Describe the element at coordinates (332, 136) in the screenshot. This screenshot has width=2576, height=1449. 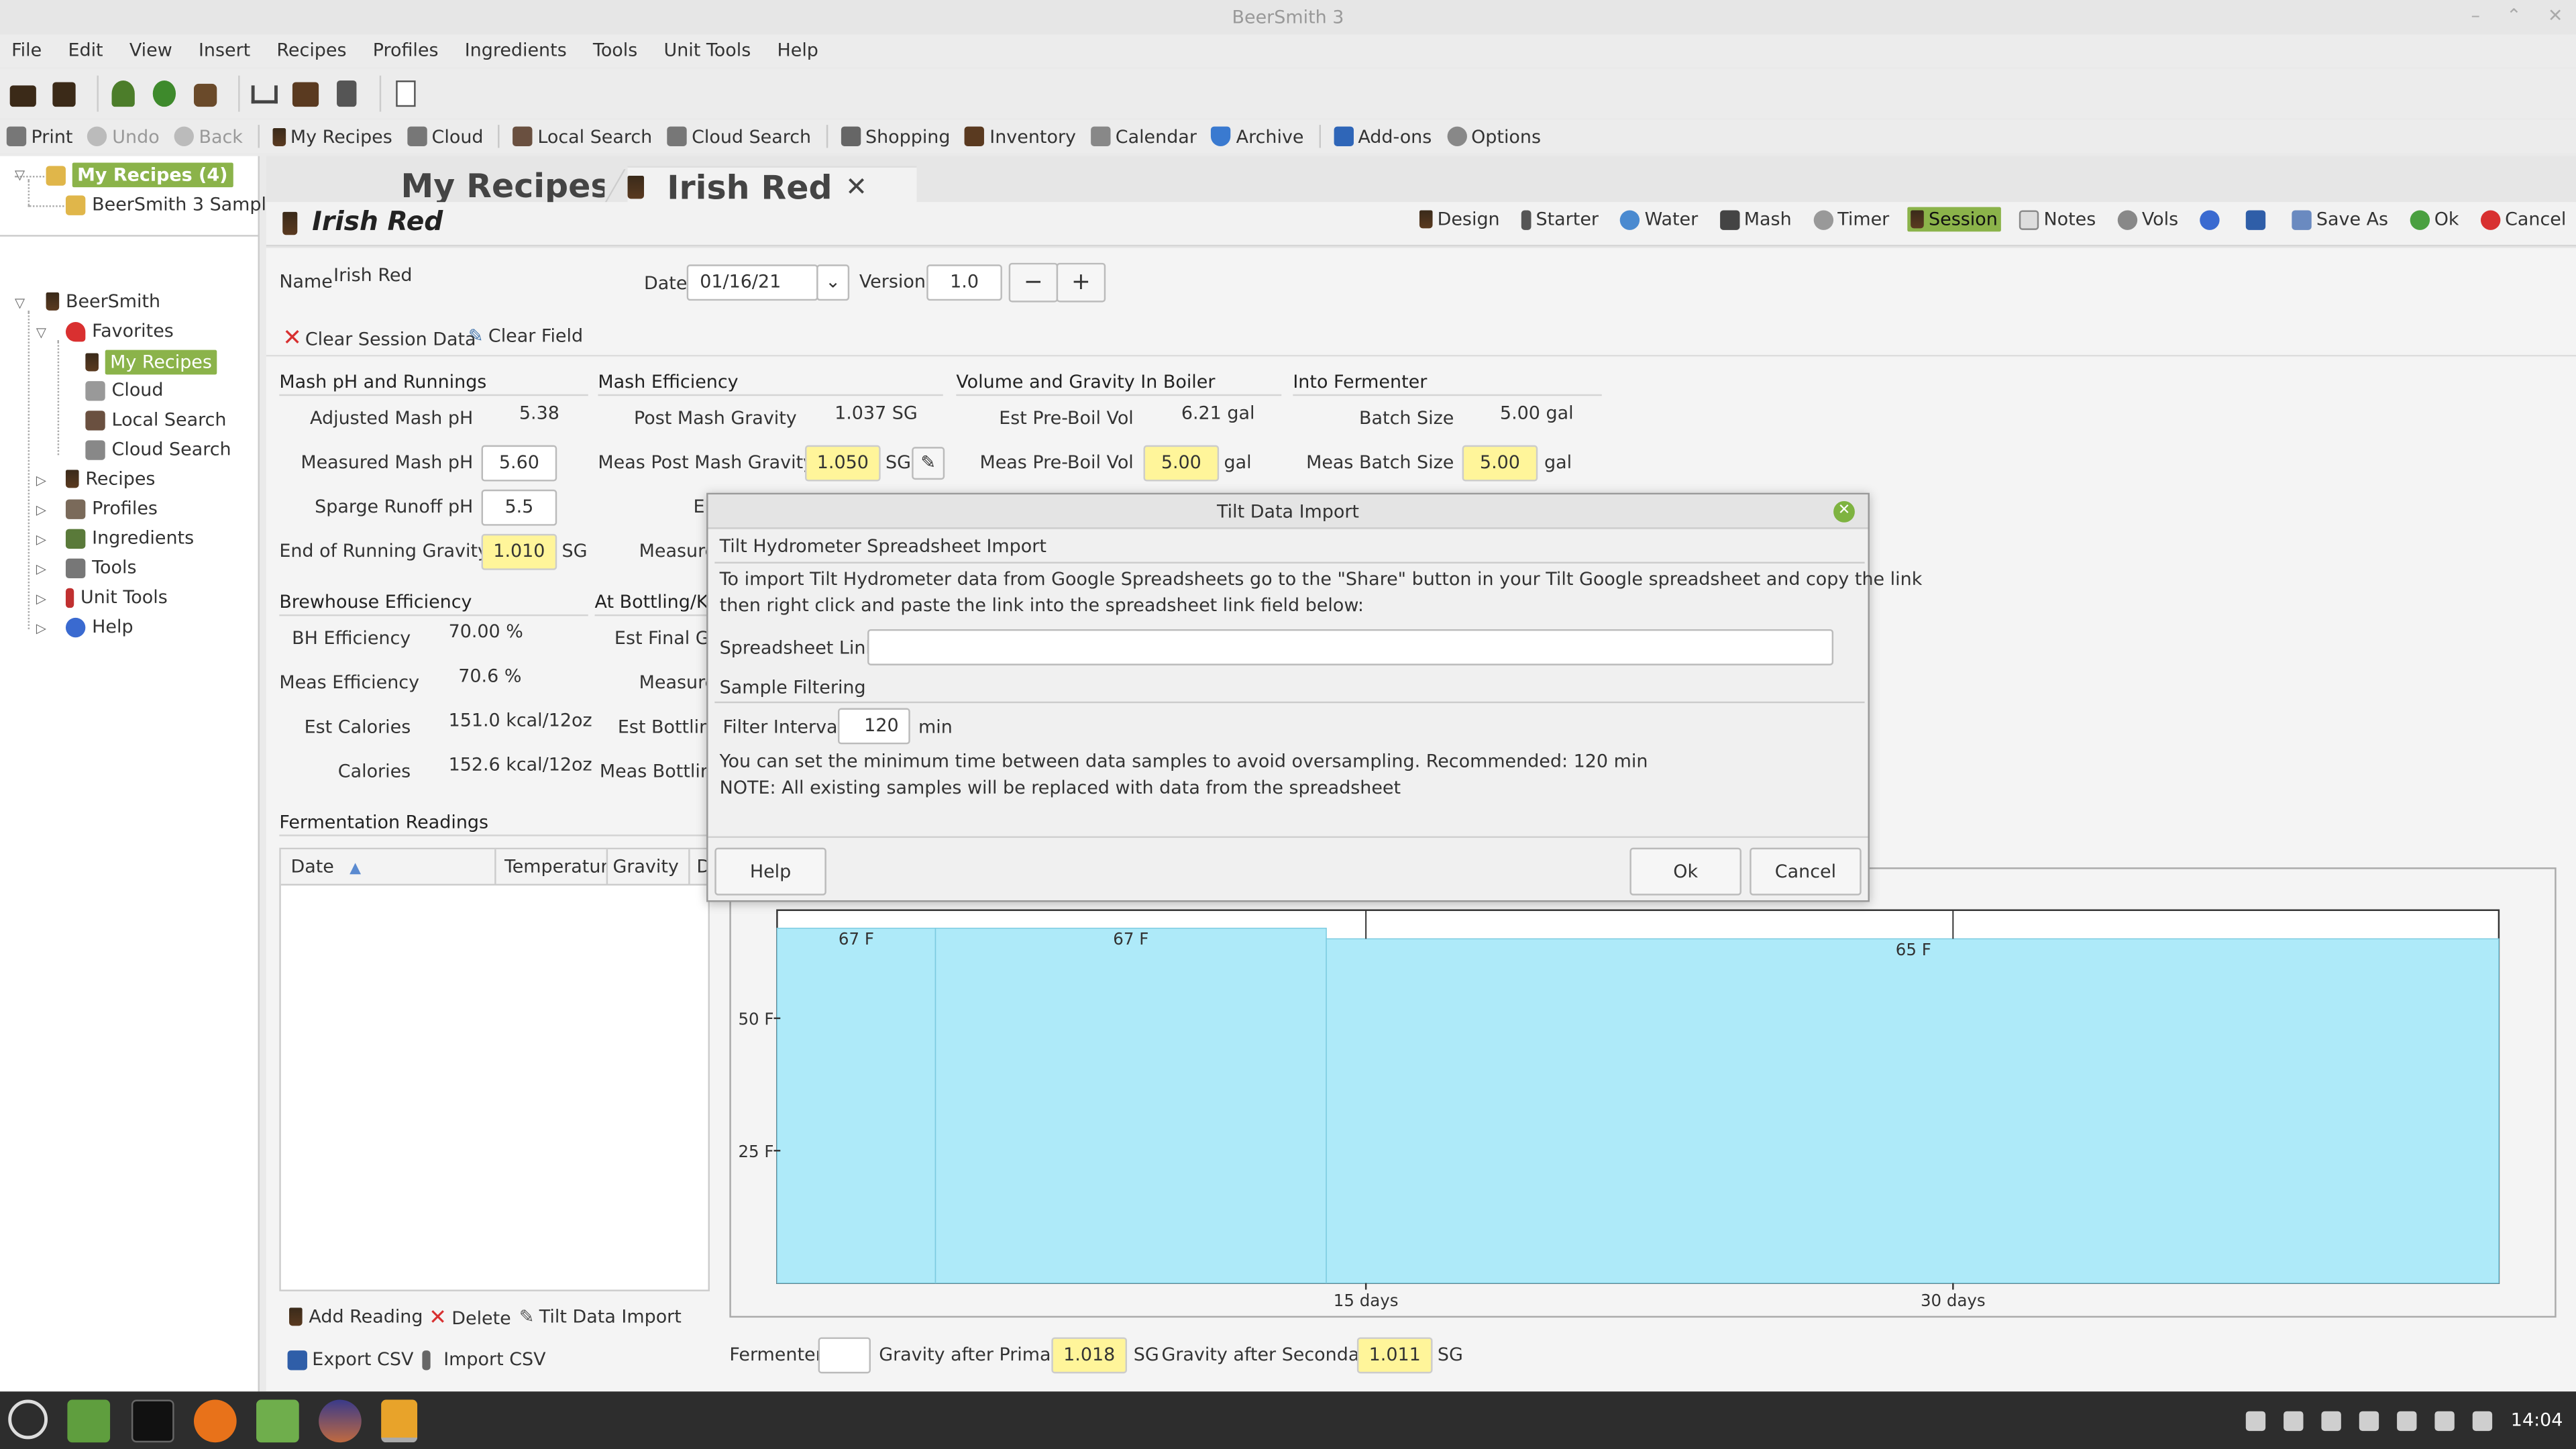
I see `my-recipes-button: My Recipes` at that location.